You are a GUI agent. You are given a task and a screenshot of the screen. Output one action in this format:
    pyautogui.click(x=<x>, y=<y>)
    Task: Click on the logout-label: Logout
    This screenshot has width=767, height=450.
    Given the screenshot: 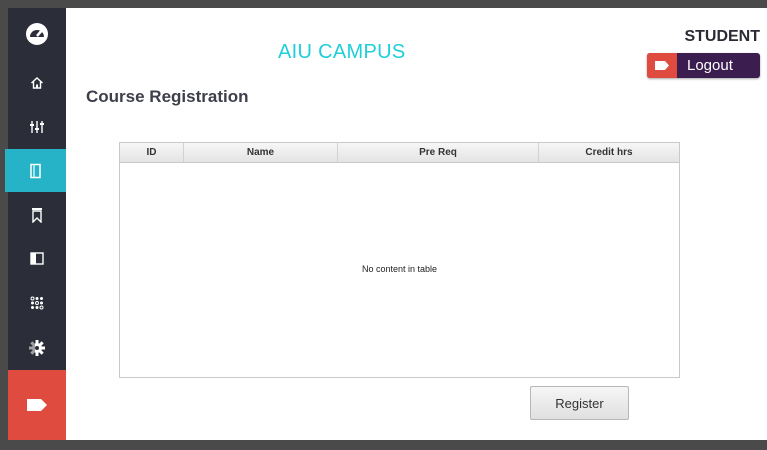 What is the action you would take?
    pyautogui.click(x=710, y=65)
    